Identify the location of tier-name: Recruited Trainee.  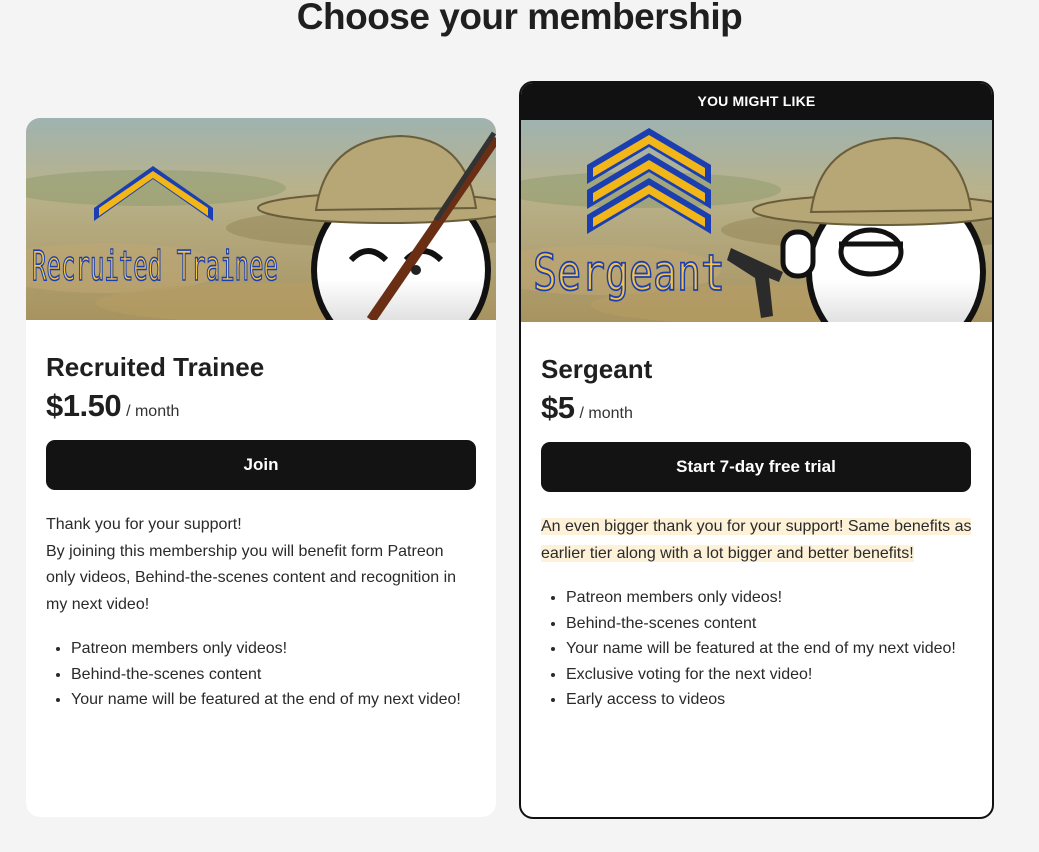
(155, 367).